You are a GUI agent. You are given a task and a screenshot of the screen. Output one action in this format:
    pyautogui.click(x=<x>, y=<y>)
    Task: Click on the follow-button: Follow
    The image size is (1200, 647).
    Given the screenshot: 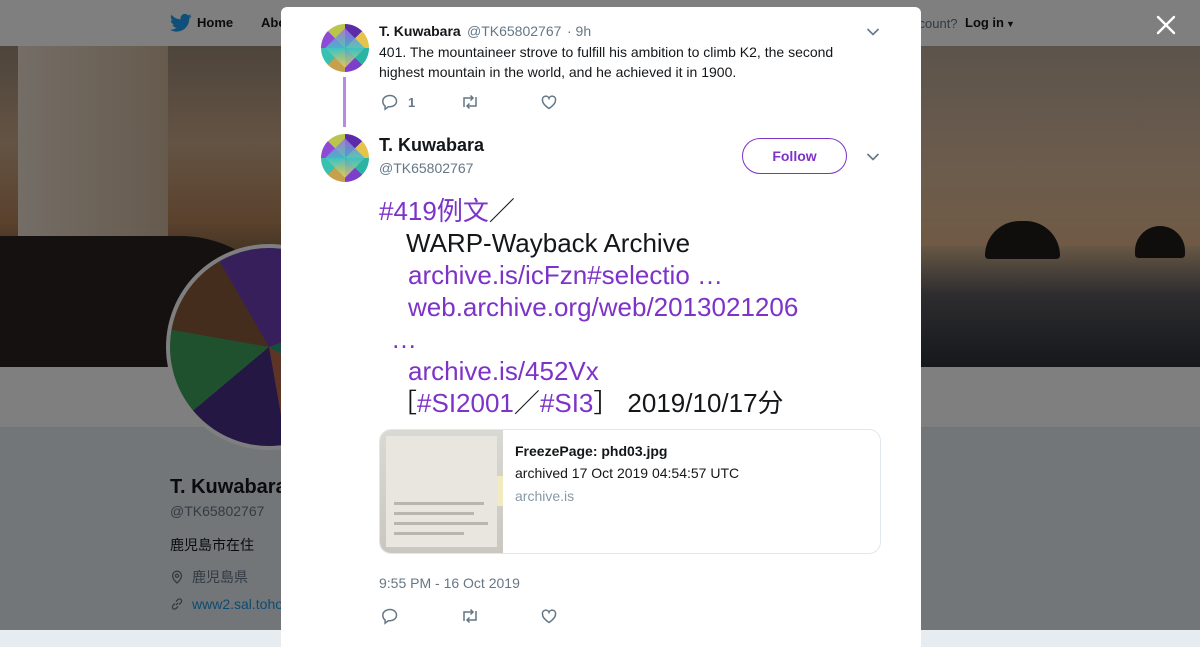 What is the action you would take?
    pyautogui.click(x=794, y=156)
    